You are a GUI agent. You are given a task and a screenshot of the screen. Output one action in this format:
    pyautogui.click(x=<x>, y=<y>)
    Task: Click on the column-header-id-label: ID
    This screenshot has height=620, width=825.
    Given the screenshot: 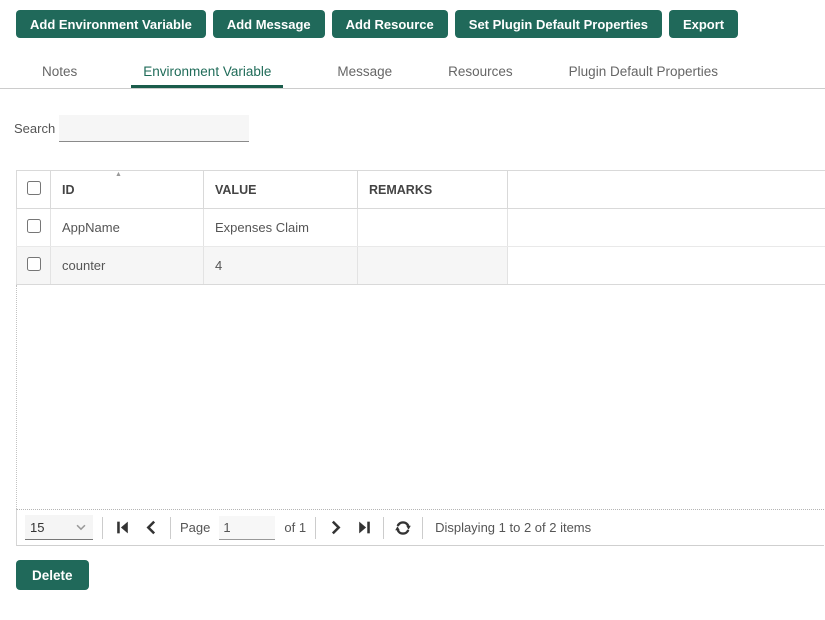 What is the action you would take?
    pyautogui.click(x=68, y=190)
    